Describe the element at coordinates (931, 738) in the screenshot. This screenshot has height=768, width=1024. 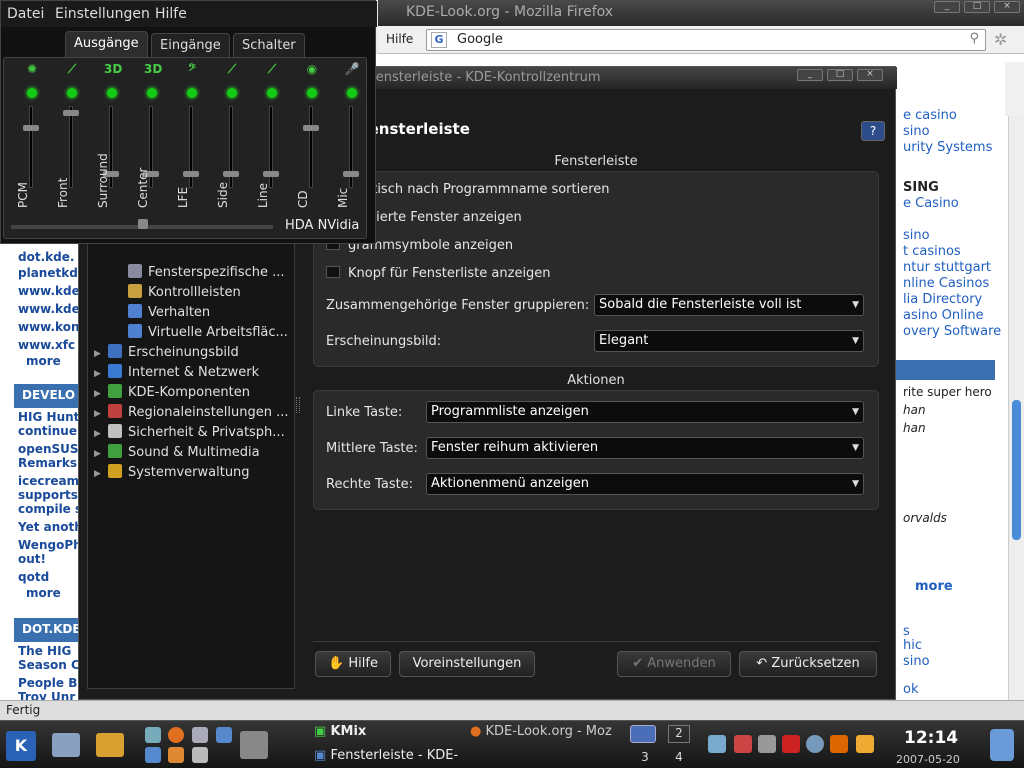
I see `clock: 12:14` at that location.